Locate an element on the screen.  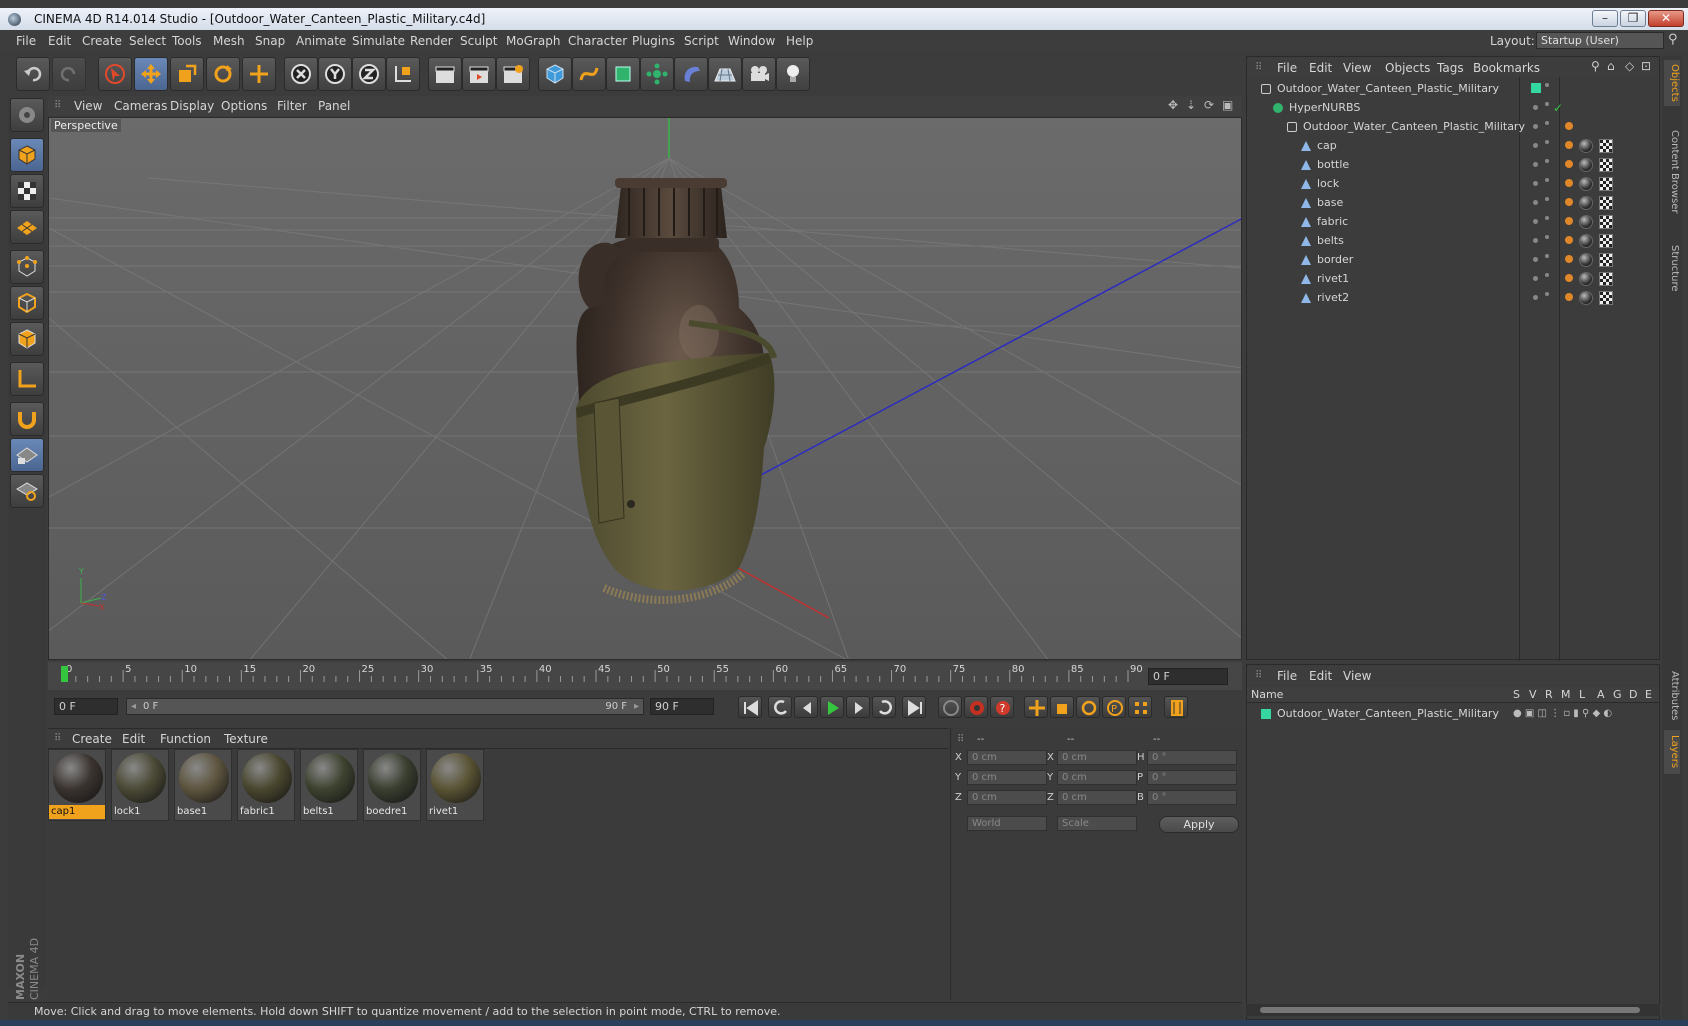
light-button is located at coordinates (793, 74).